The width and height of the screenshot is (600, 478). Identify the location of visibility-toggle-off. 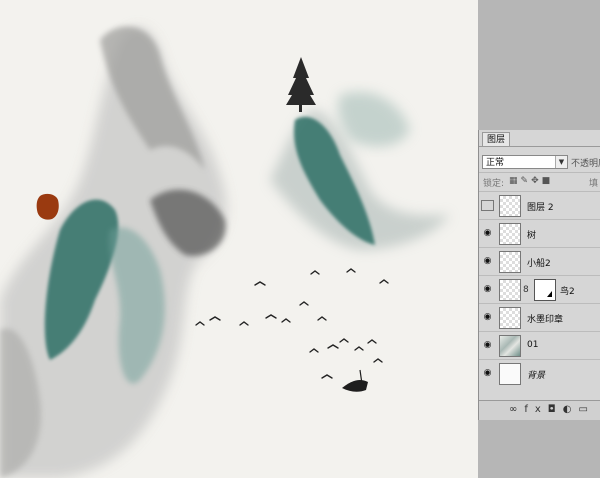
(487, 205).